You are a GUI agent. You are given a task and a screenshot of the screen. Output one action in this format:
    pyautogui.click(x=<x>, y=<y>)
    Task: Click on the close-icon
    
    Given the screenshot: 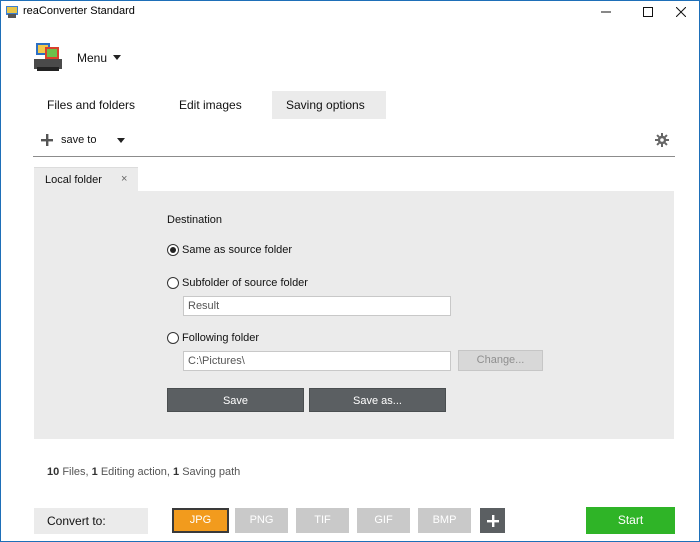 What is the action you would take?
    pyautogui.click(x=681, y=12)
    